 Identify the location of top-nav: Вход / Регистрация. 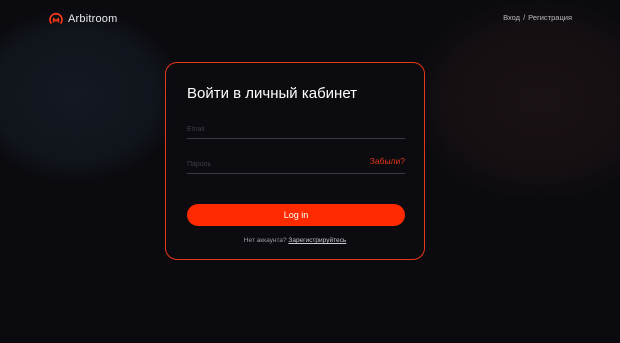
(537, 17).